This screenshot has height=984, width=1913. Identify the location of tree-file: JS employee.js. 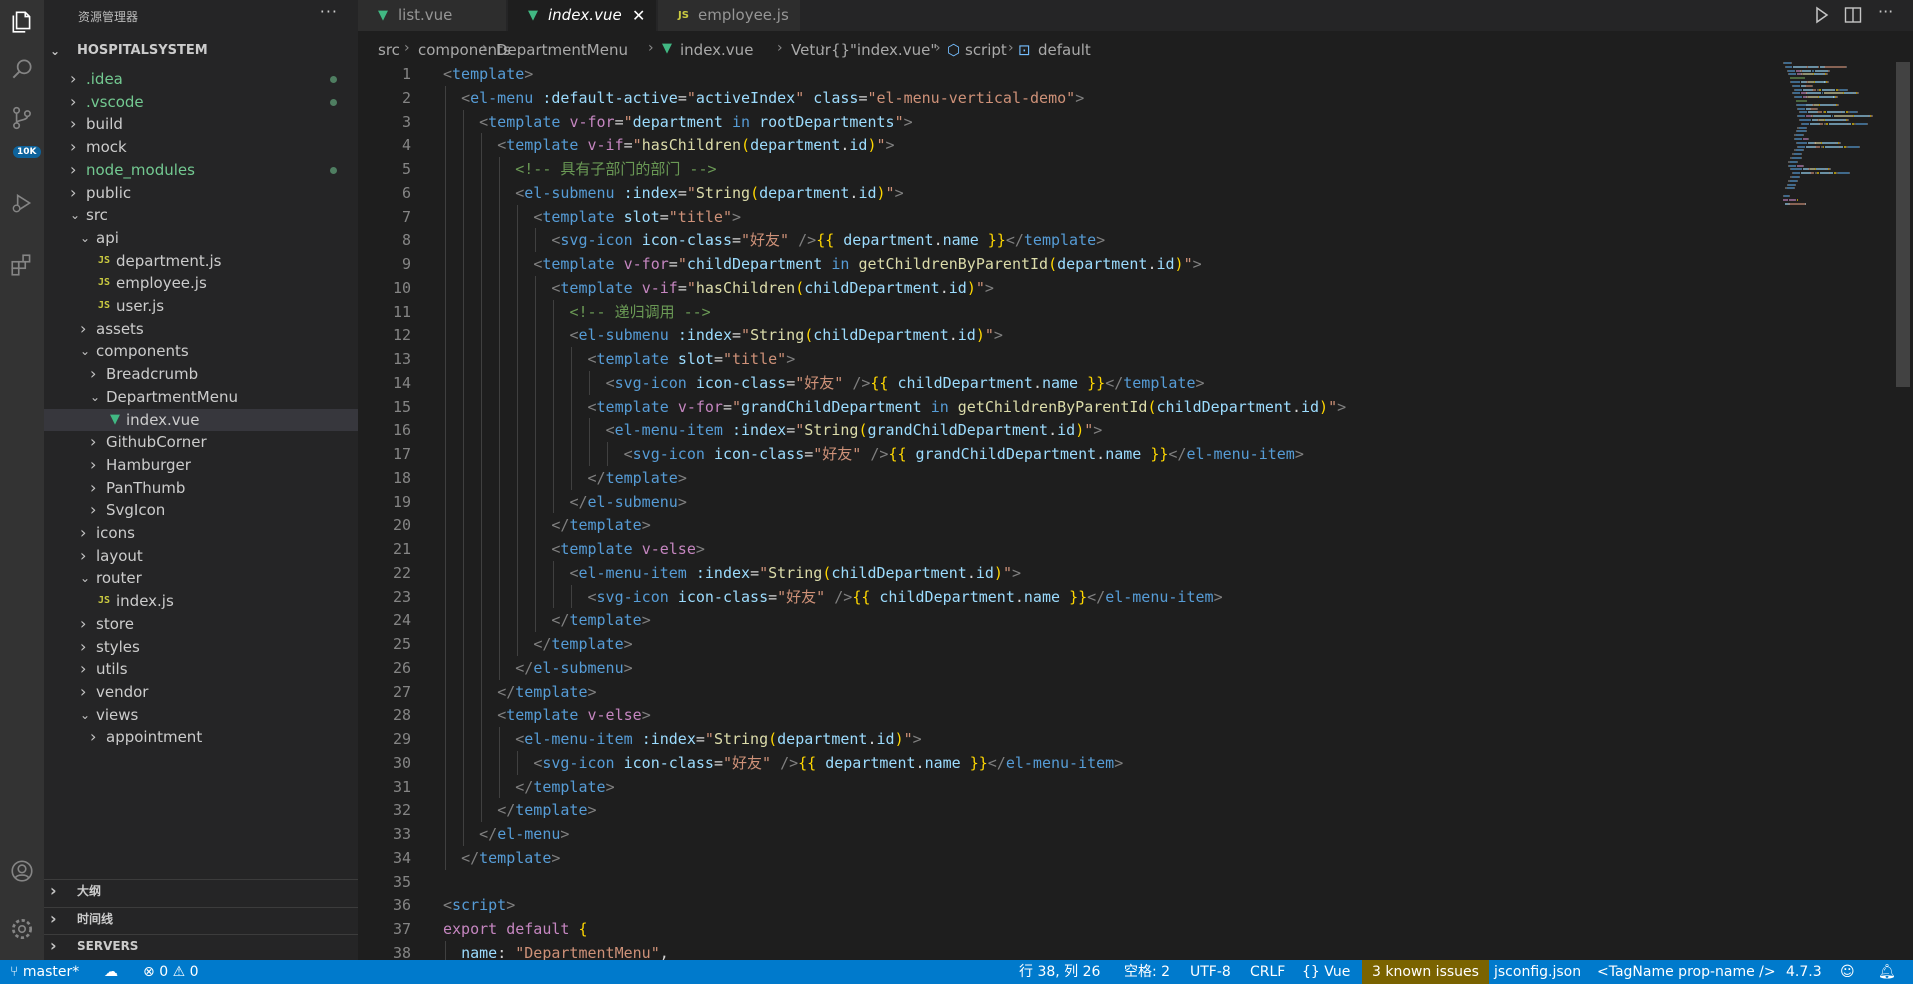
(201, 283).